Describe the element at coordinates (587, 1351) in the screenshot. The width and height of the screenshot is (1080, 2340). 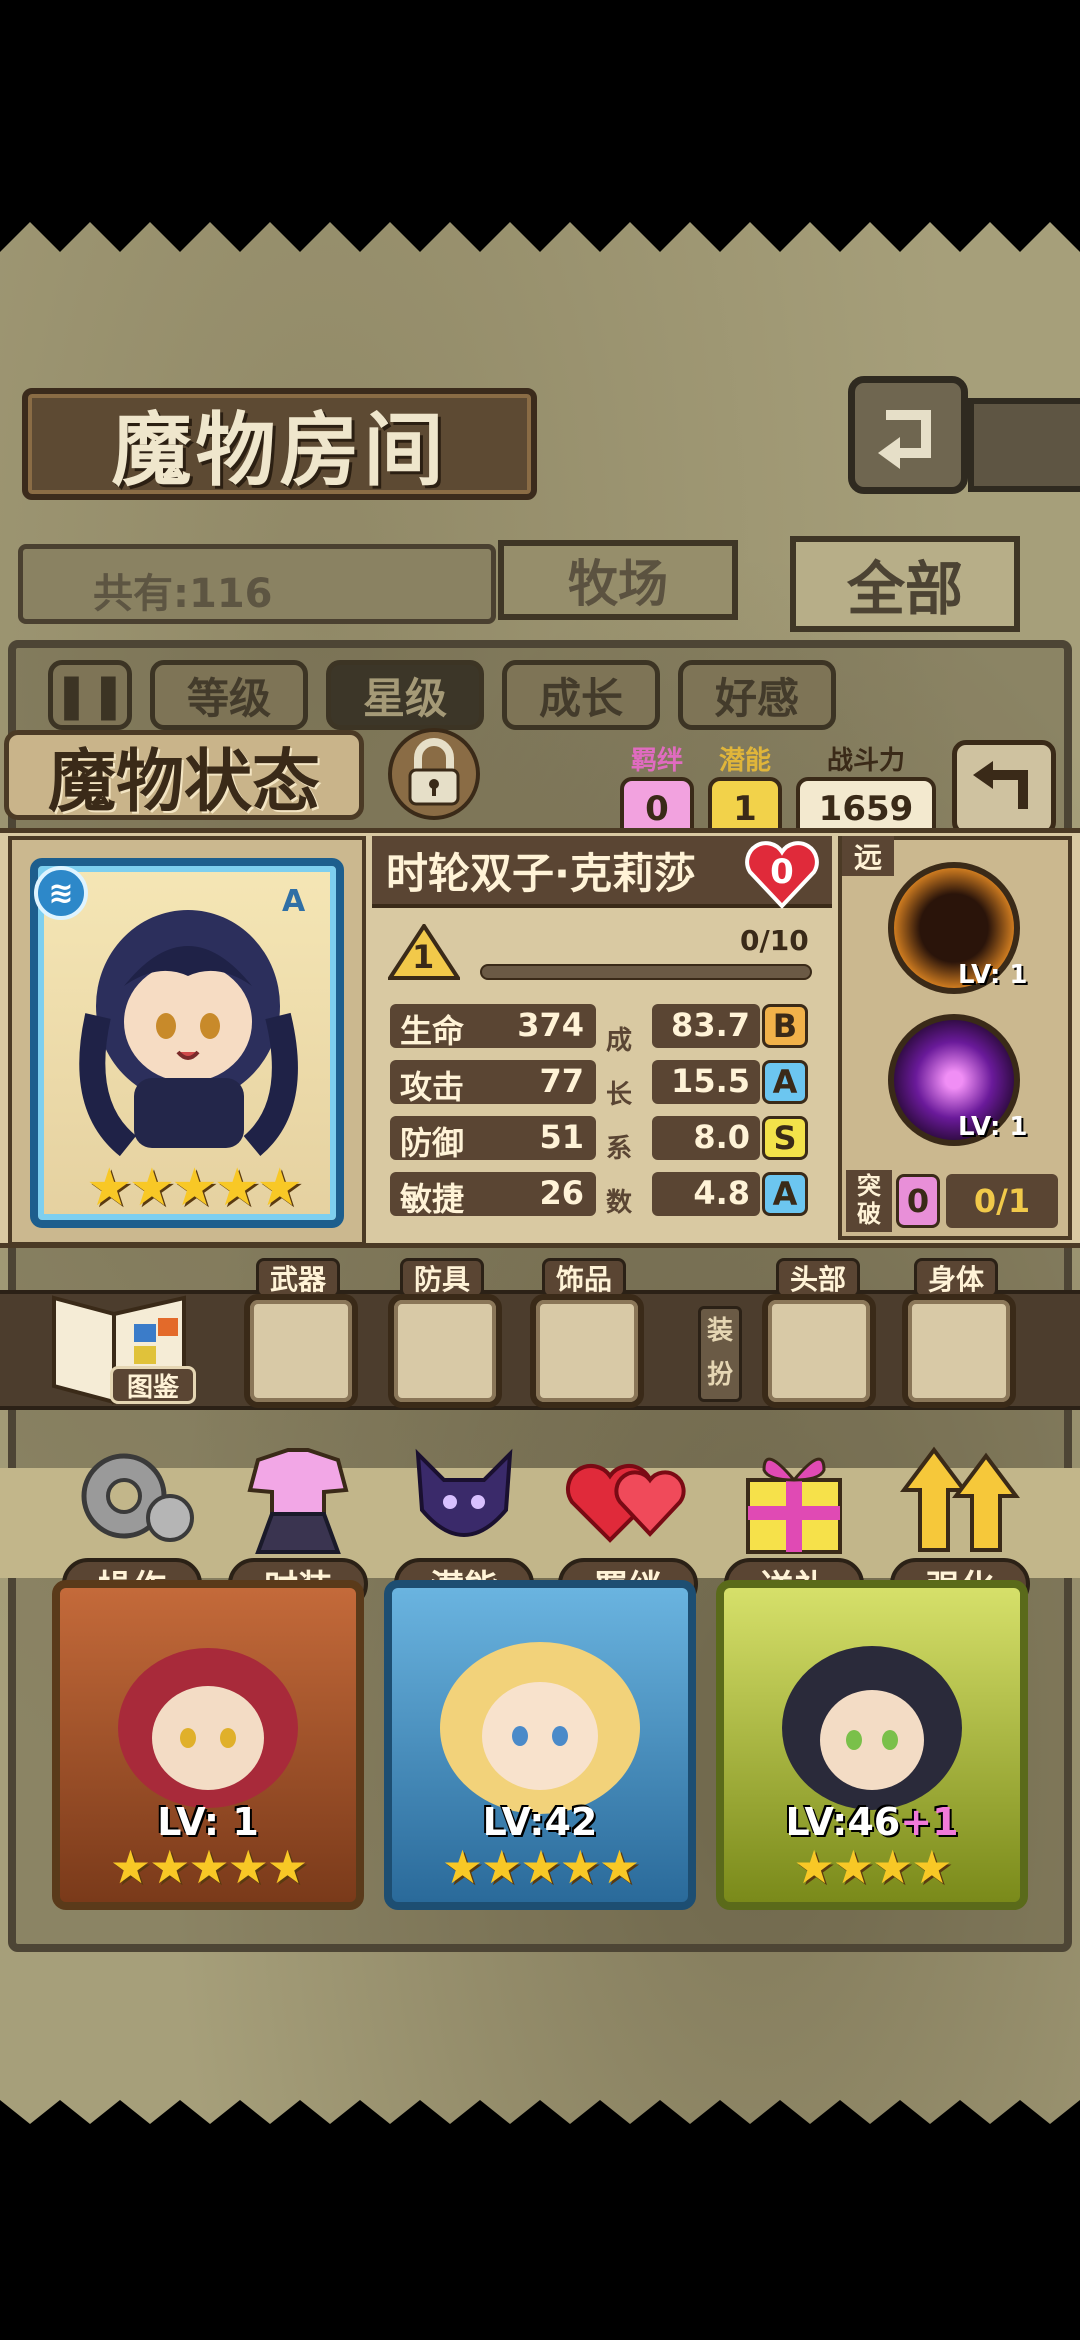
I see `accessory-slot` at that location.